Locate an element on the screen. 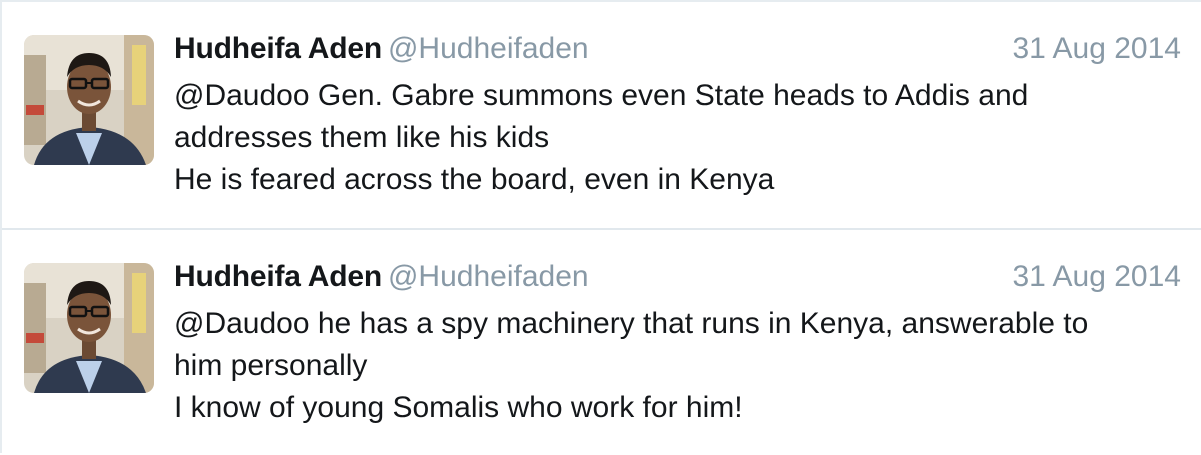  tweet-text-line: addresses them like his kids is located at coordinates (362, 137).